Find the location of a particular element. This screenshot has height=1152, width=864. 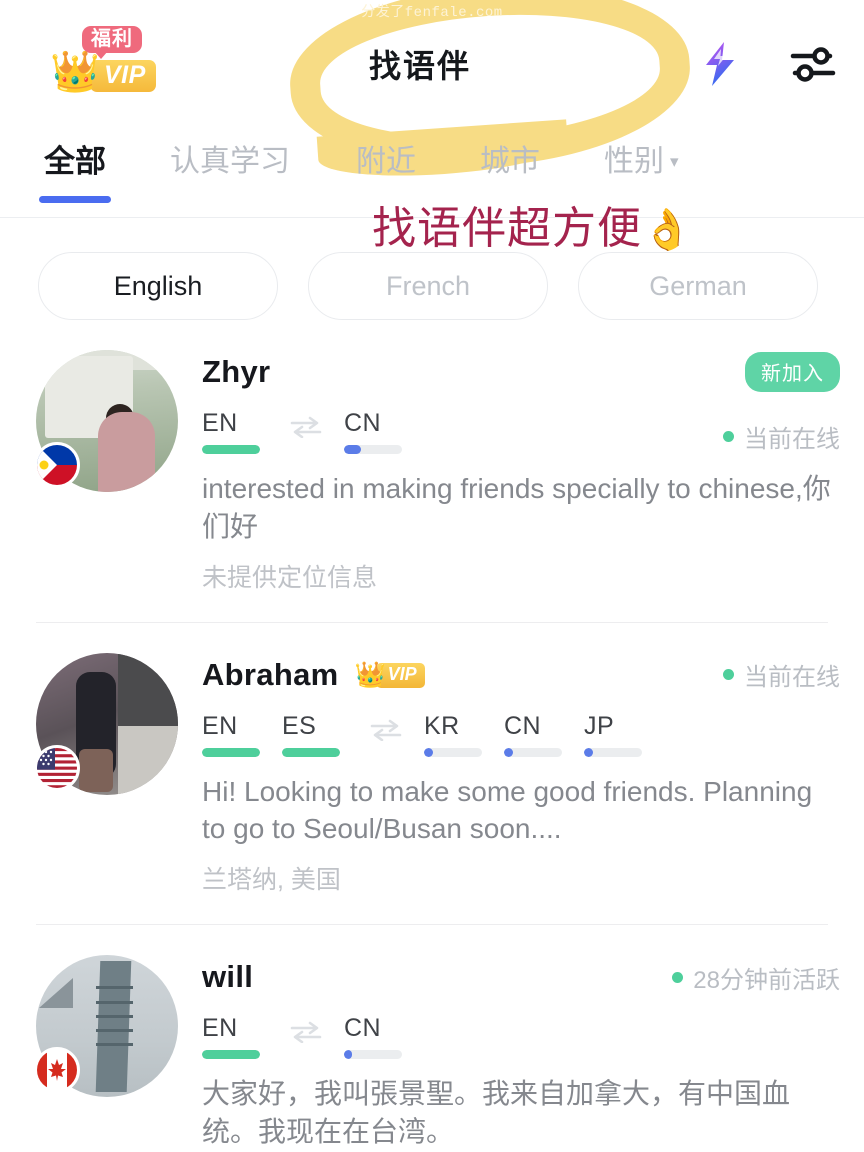

tab-city: 城市 is located at coordinates (510, 154).